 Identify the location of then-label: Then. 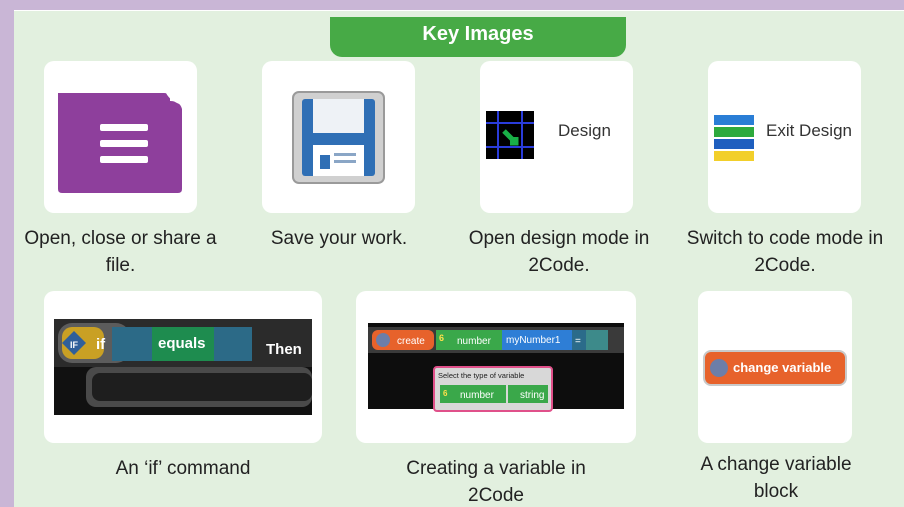
(284, 349).